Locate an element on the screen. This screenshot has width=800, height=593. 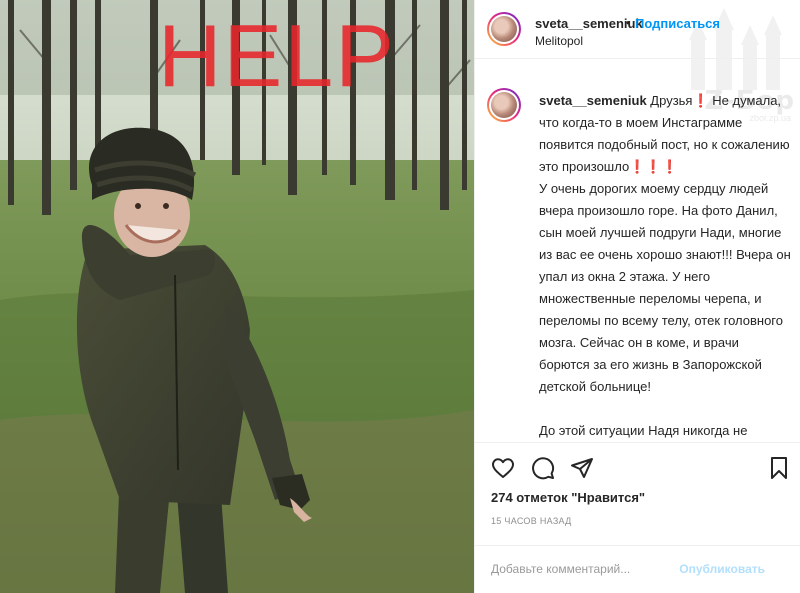
heart-icon is located at coordinates (503, 468).